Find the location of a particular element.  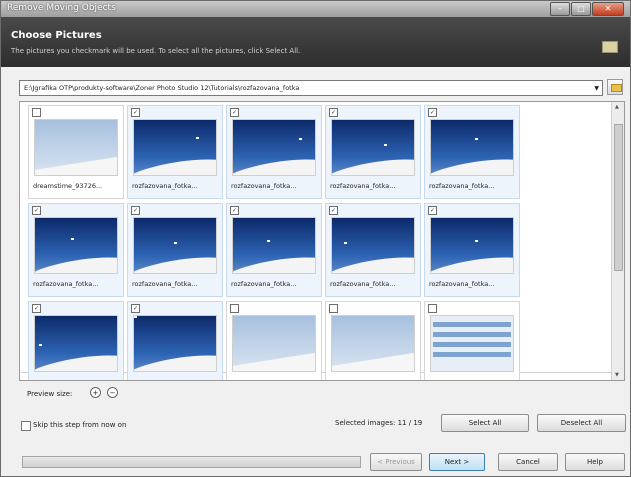

maximize-button: □ is located at coordinates (581, 9).